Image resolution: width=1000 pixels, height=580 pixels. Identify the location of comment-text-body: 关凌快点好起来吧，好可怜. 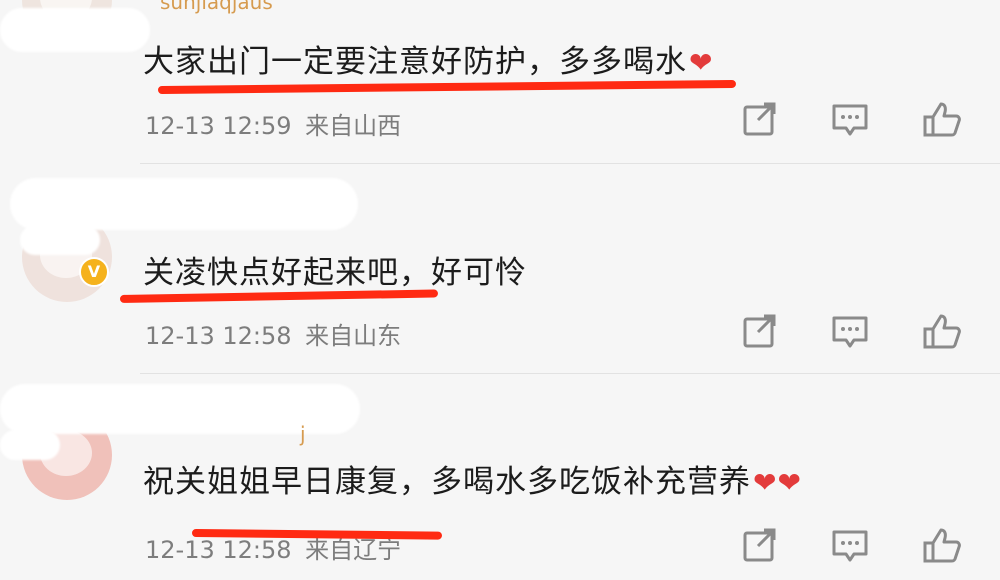
(335, 273).